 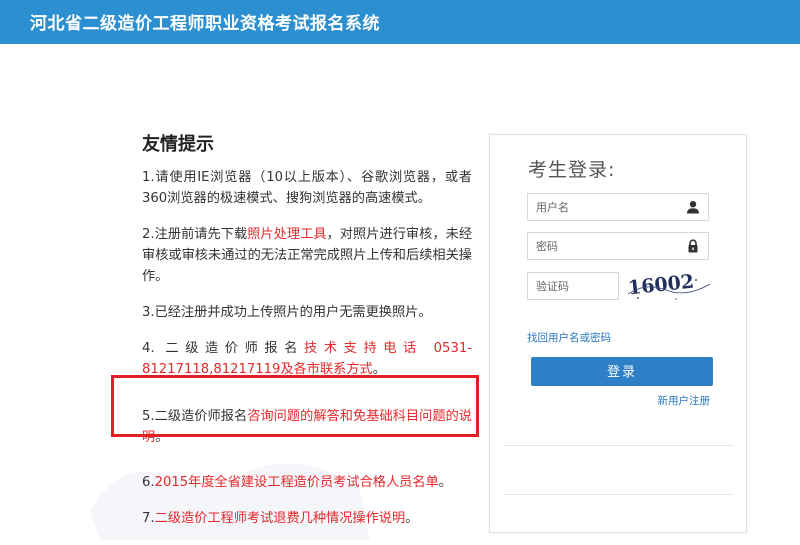 I want to click on notice-item-7: 7.二级造价工程师考试退费几种情况操作说明。, so click(x=307, y=518).